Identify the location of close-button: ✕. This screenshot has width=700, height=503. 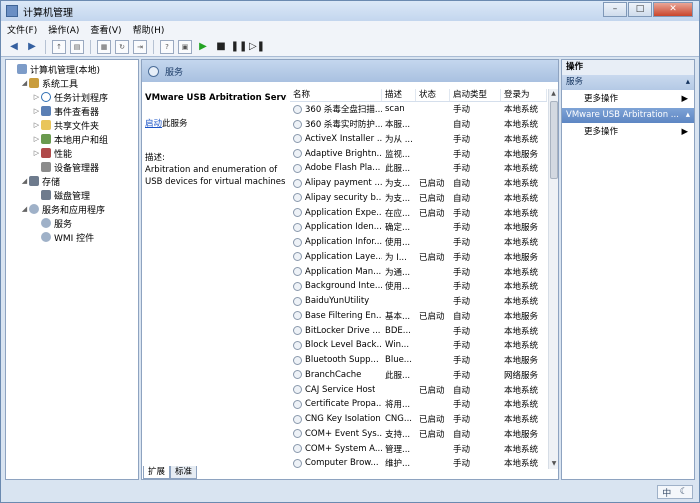
(673, 9).